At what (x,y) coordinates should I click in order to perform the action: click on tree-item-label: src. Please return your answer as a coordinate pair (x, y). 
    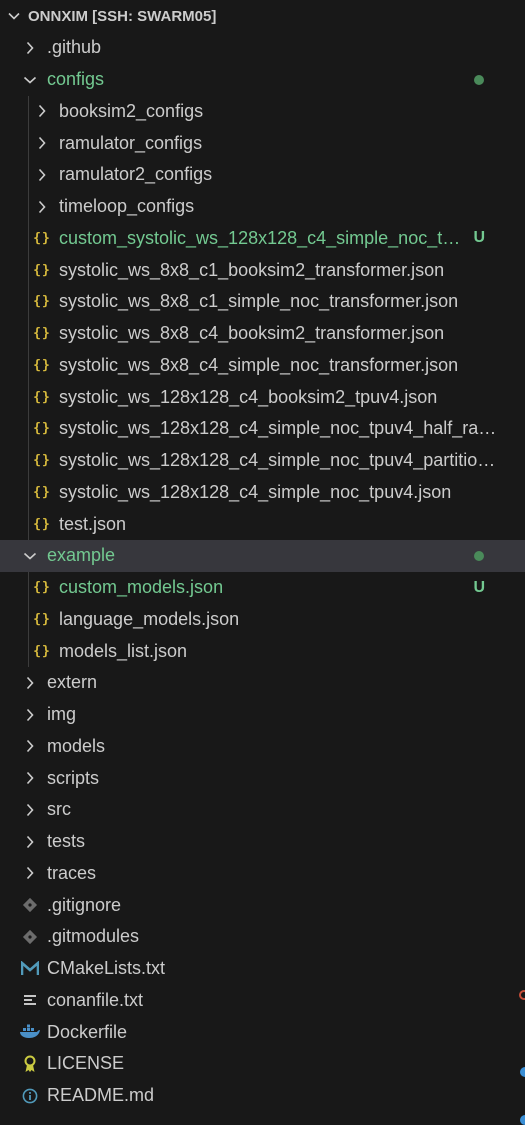
    Looking at the image, I should click on (59, 809).